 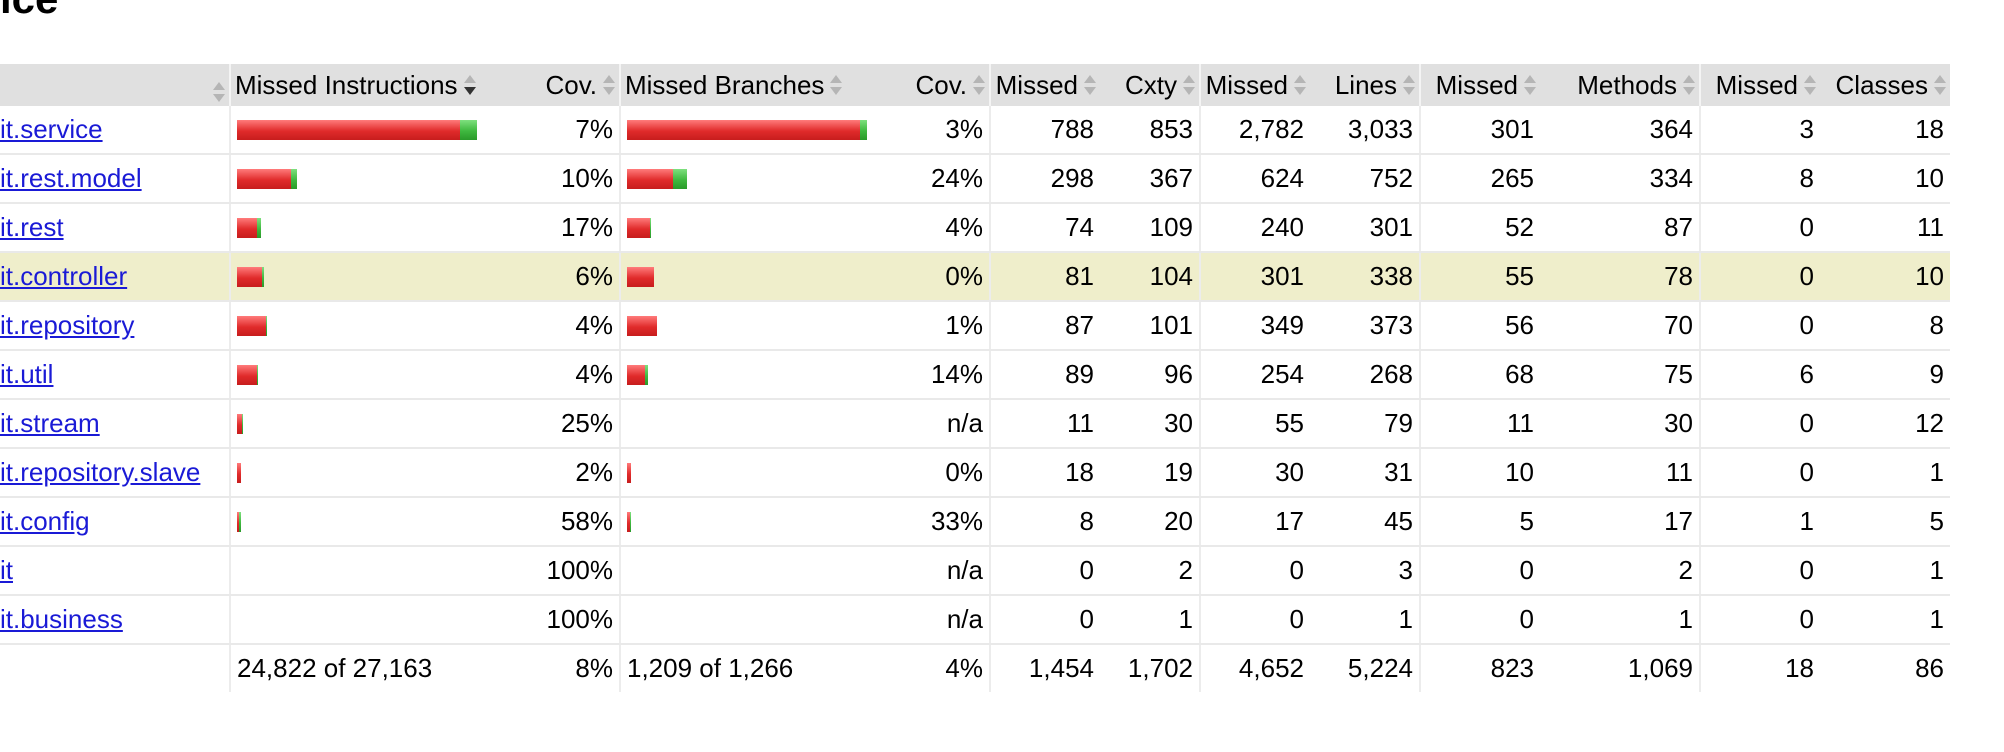 What do you see at coordinates (570, 85) in the screenshot?
I see `header-instruction-coverage: Cov.` at bounding box center [570, 85].